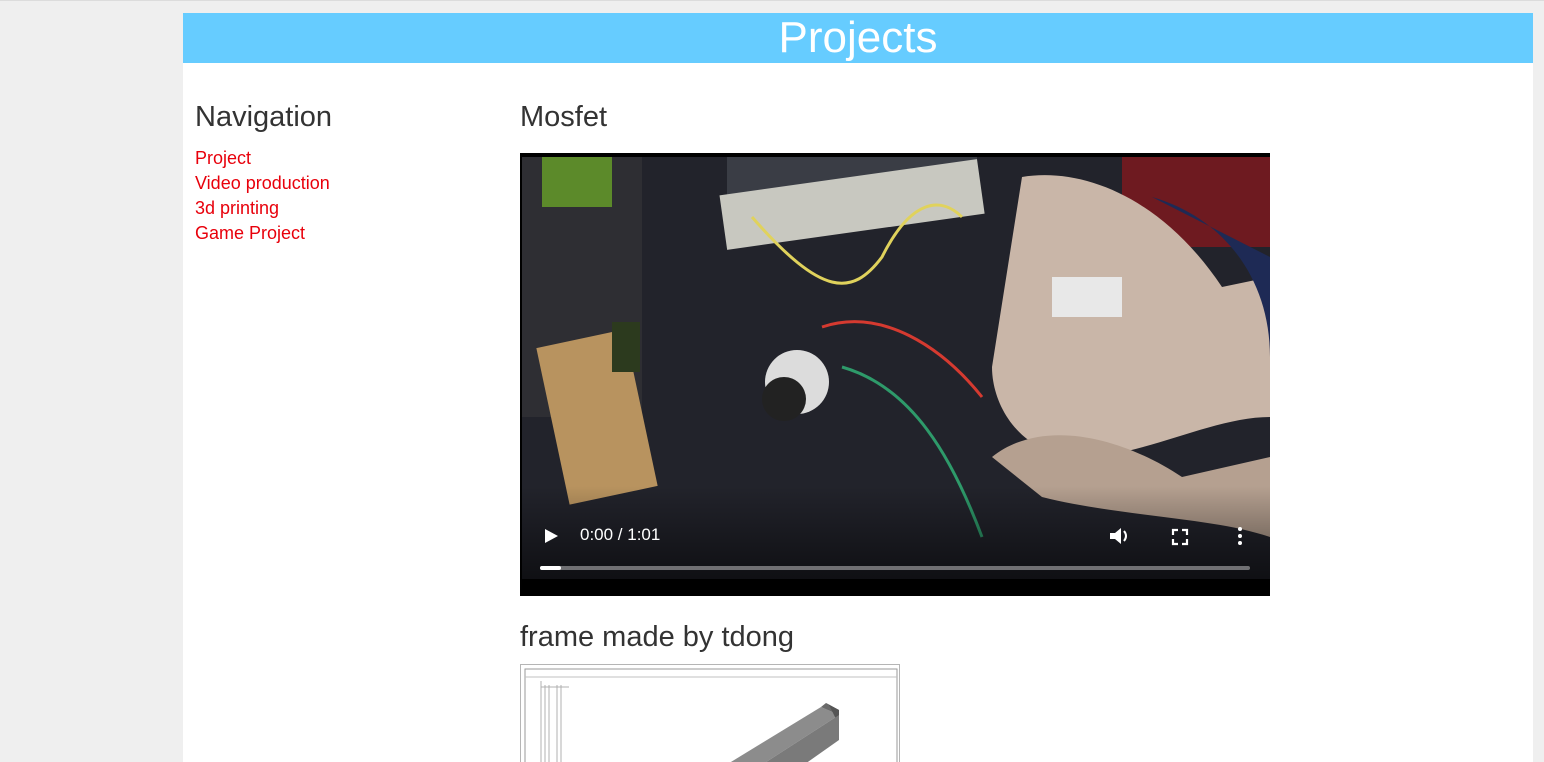 Image resolution: width=1544 pixels, height=762 pixels. Describe the element at coordinates (1120, 536) in the screenshot. I see `volume-icon` at that location.